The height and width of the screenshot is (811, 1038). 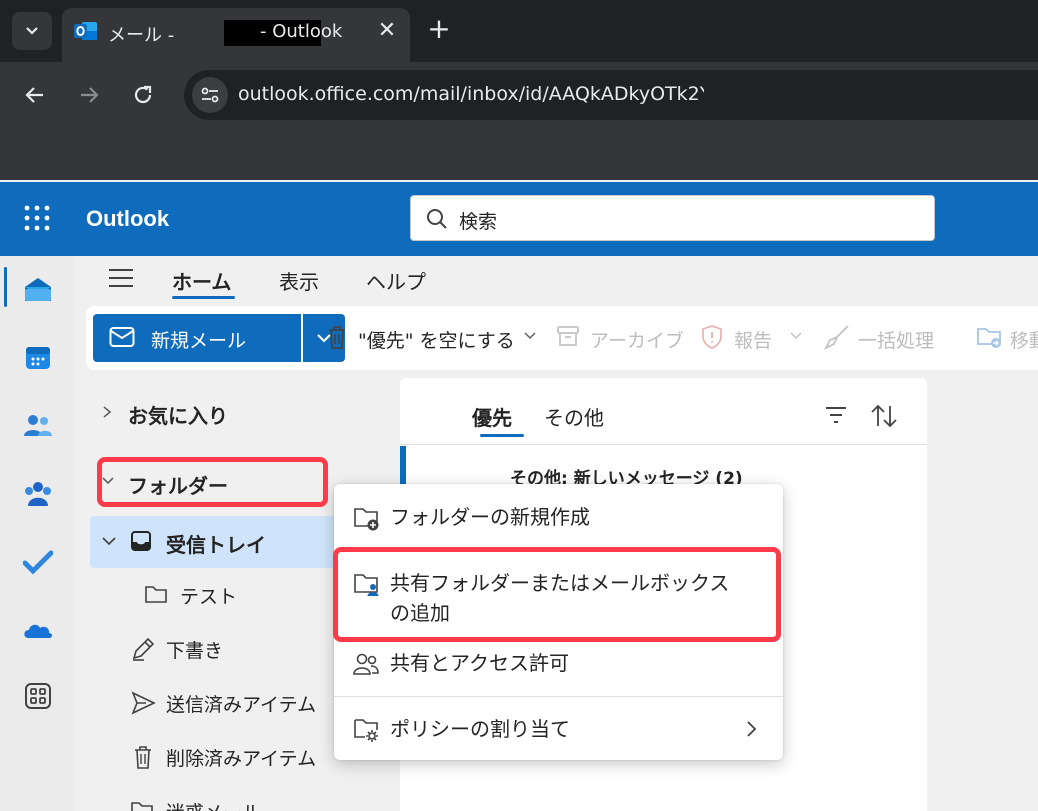 I want to click on menu-item-sharing-permissions: 共有とアクセス許可, so click(x=558, y=668).